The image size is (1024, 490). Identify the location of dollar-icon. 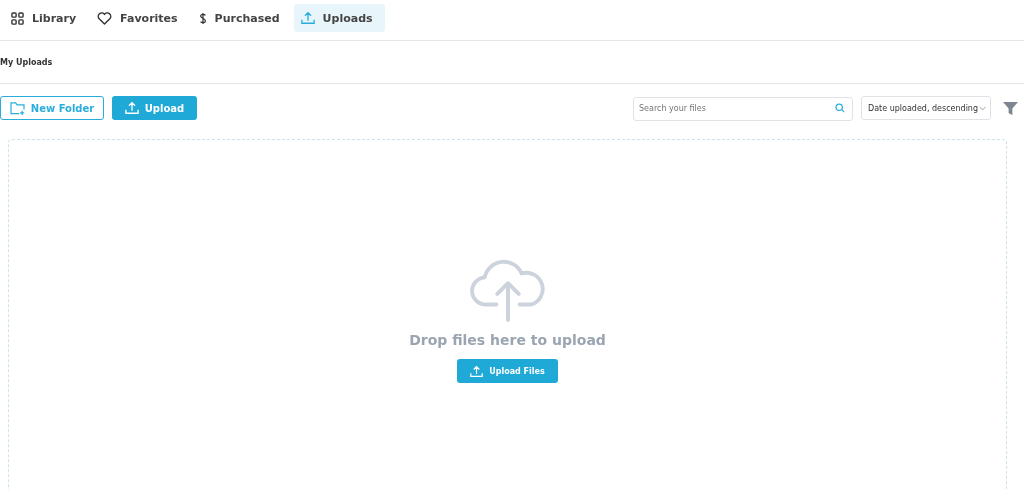
(202, 18).